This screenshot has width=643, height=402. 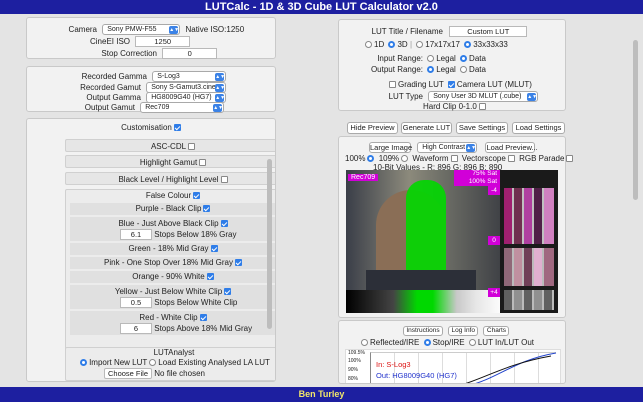 What do you see at coordinates (182, 107) in the screenshot?
I see `output-gamut-select: Rec709 ▲▼` at bounding box center [182, 107].